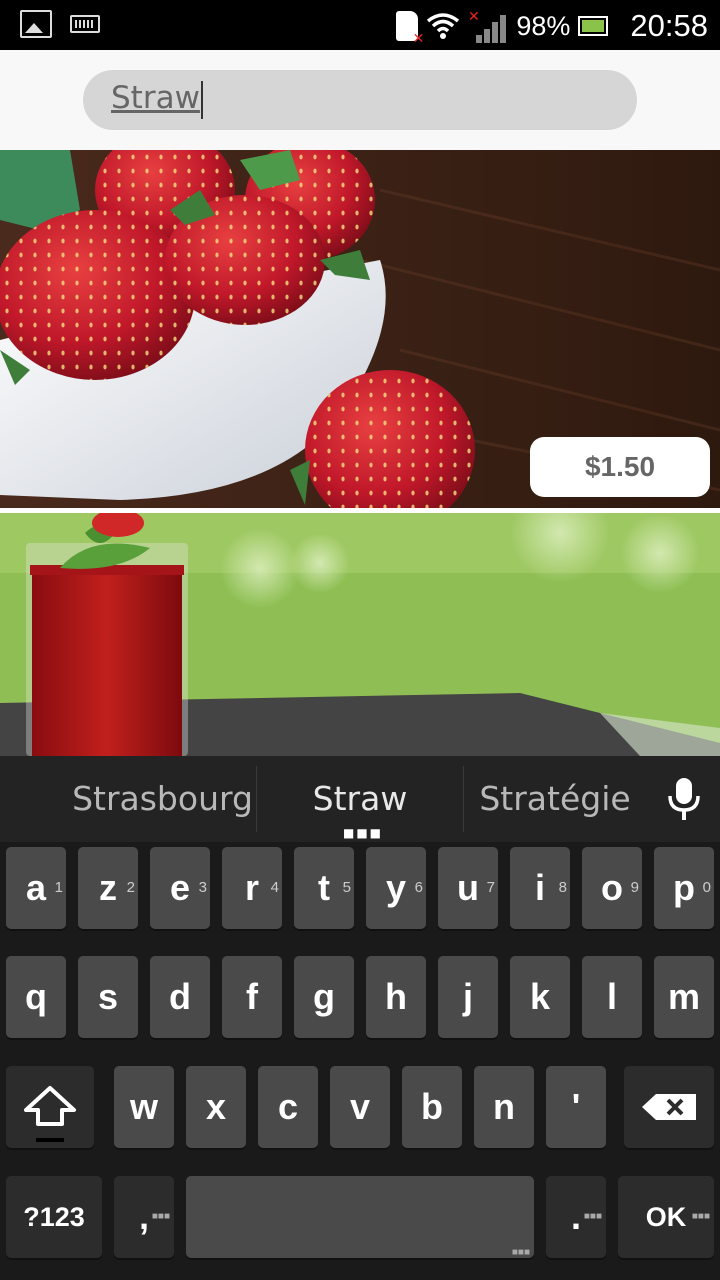 The image size is (720, 1280). I want to click on battery-percent: 98%, so click(543, 25).